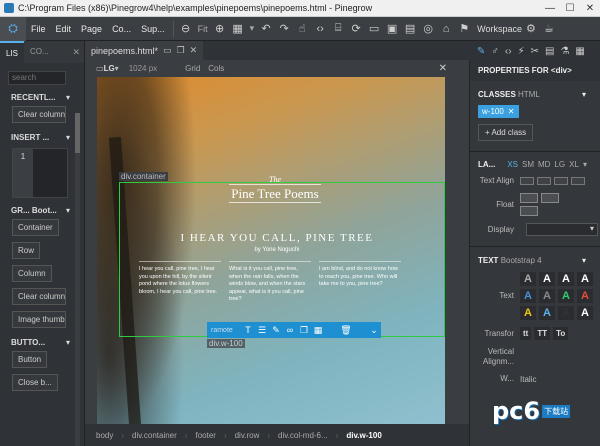  Describe the element at coordinates (410, 28) in the screenshot. I see `image-icon: ▤` at that location.